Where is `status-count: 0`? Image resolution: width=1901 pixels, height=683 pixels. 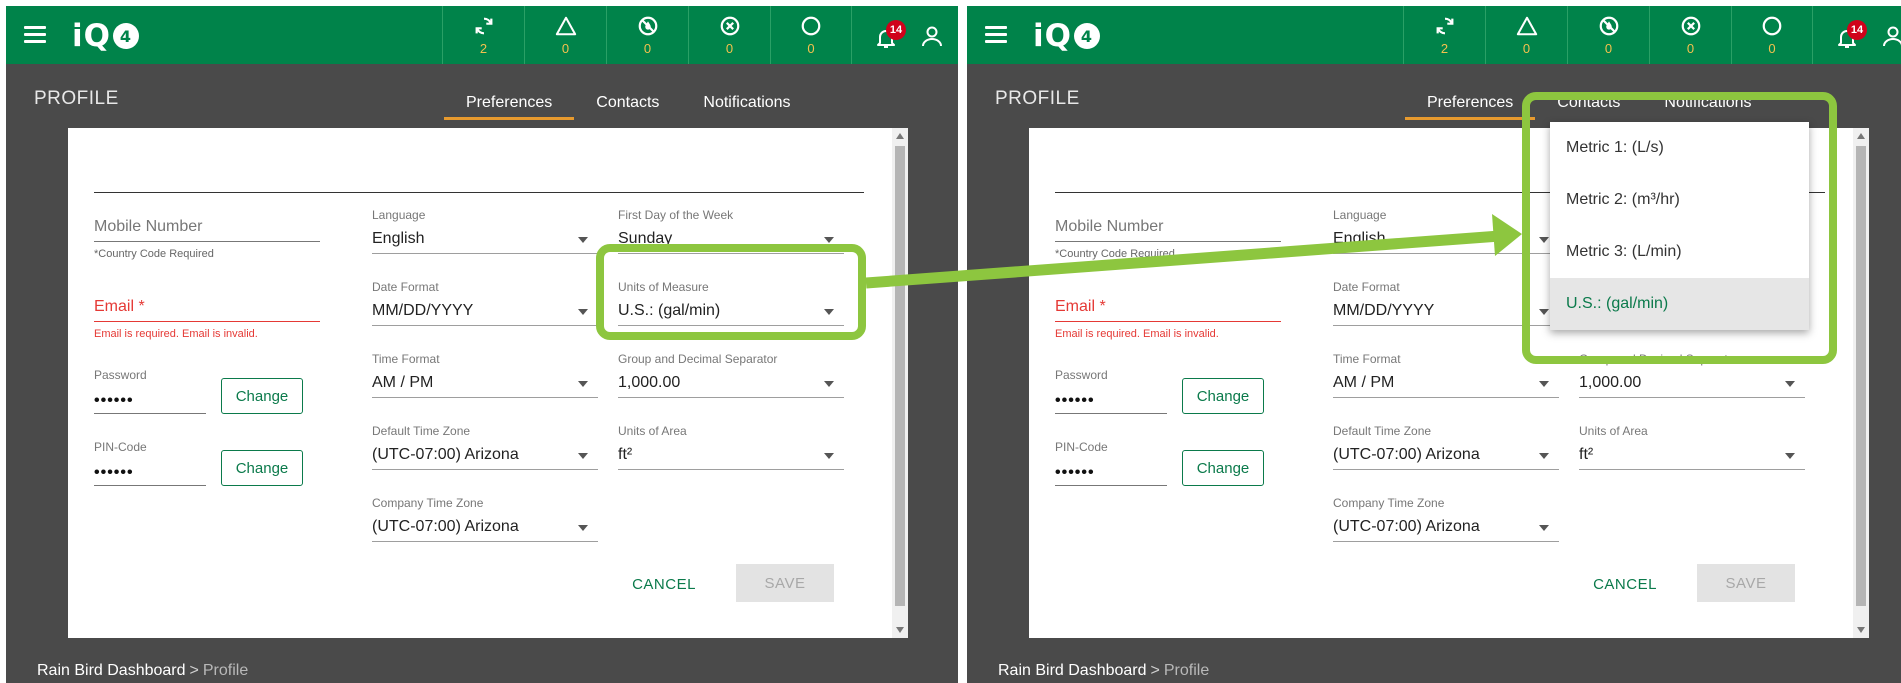 status-count: 0 is located at coordinates (1690, 48).